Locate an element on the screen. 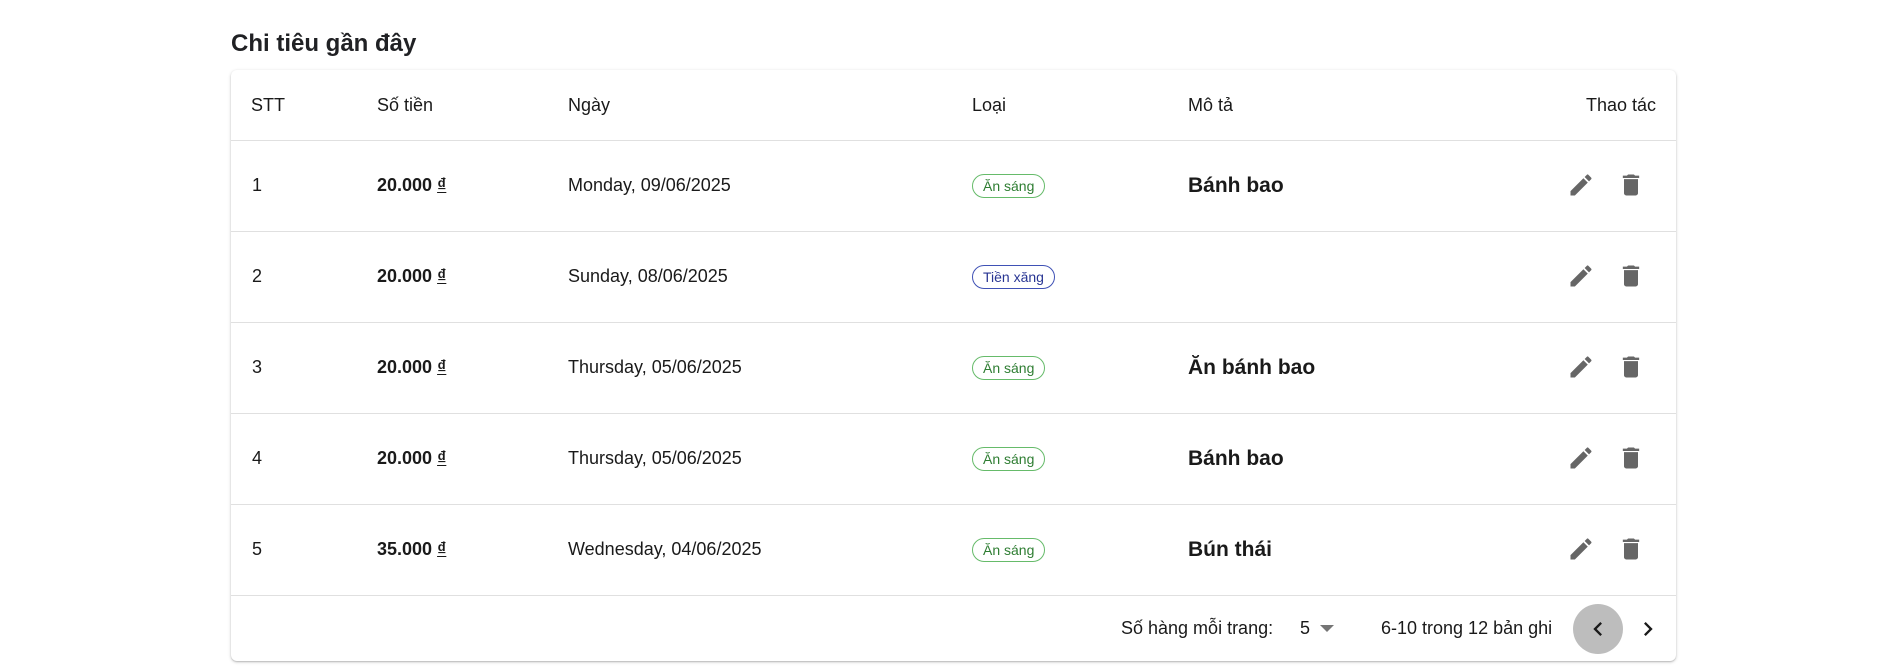 This screenshot has height=672, width=1887. row-category: Tiền xăng is located at coordinates (1013, 276).